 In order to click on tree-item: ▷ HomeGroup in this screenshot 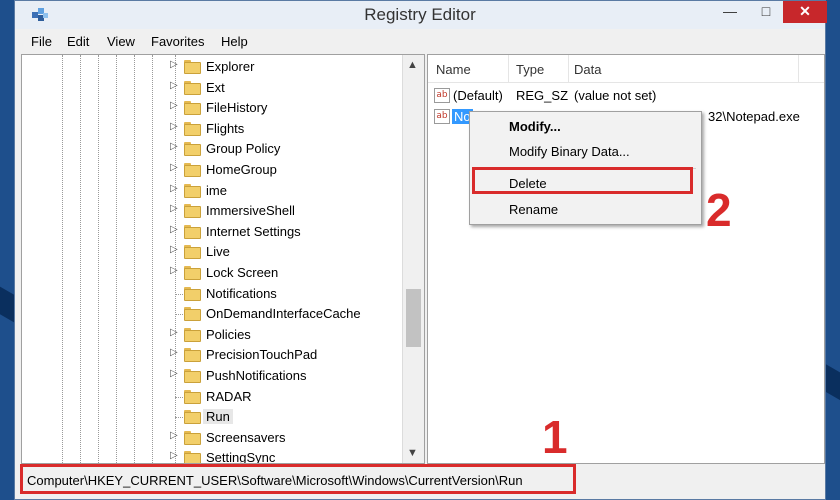, I will do `click(212, 170)`.